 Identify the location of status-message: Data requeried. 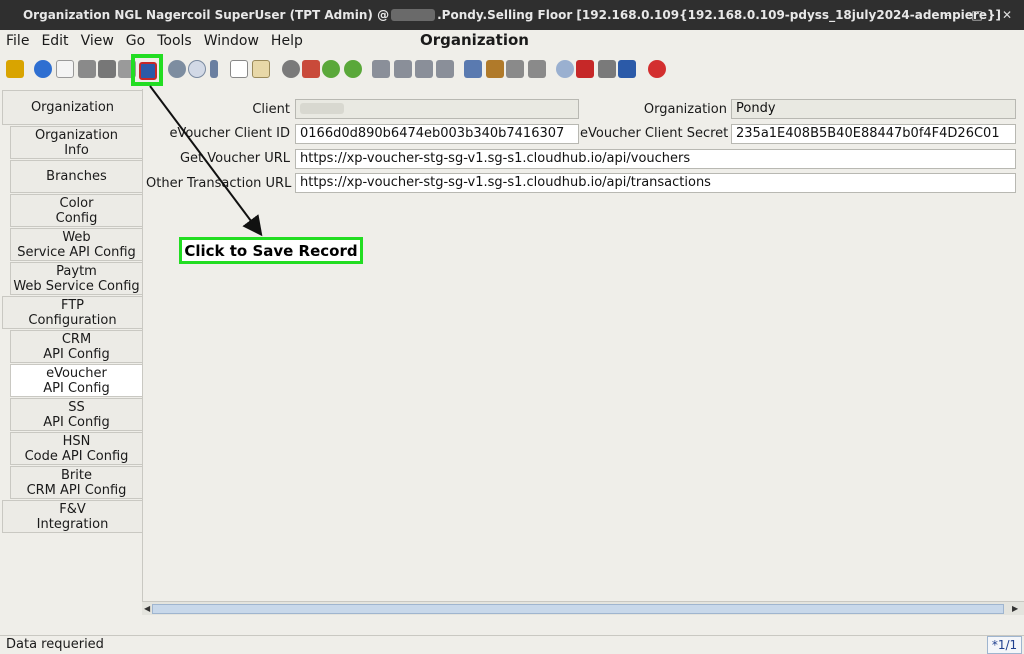
(55, 644).